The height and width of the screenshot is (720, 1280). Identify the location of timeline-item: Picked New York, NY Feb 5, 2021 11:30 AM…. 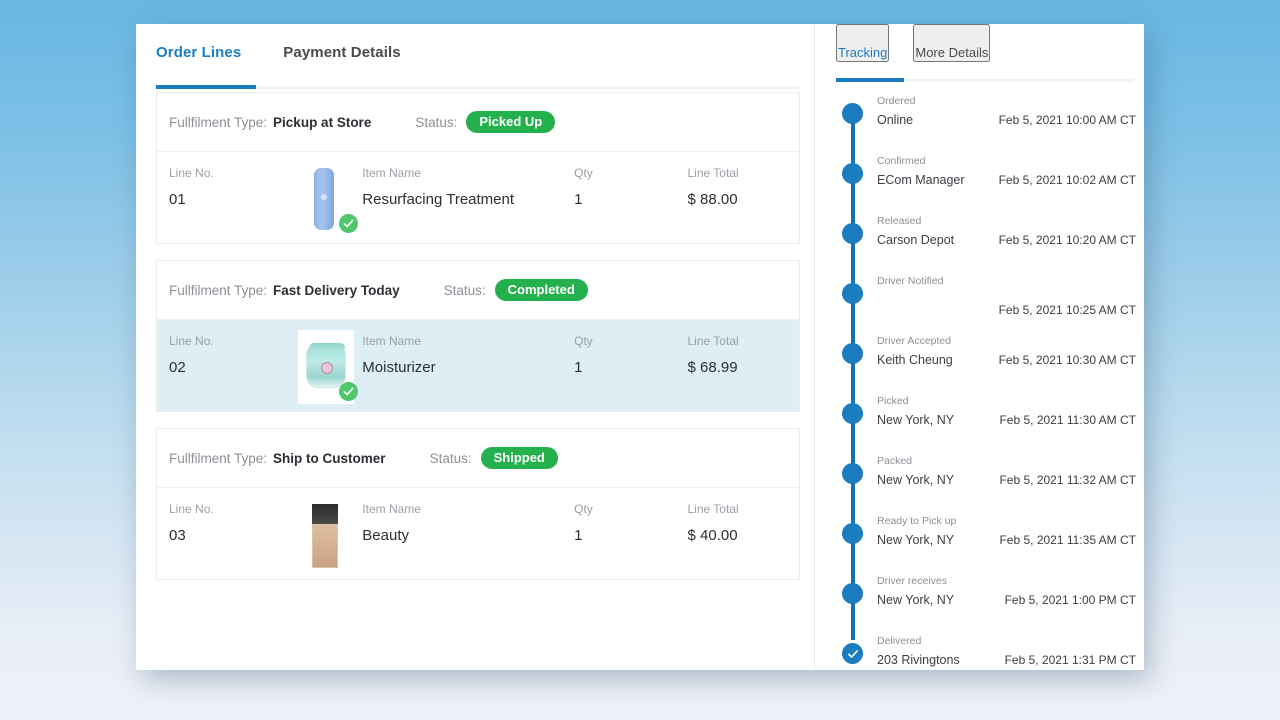
(979, 424).